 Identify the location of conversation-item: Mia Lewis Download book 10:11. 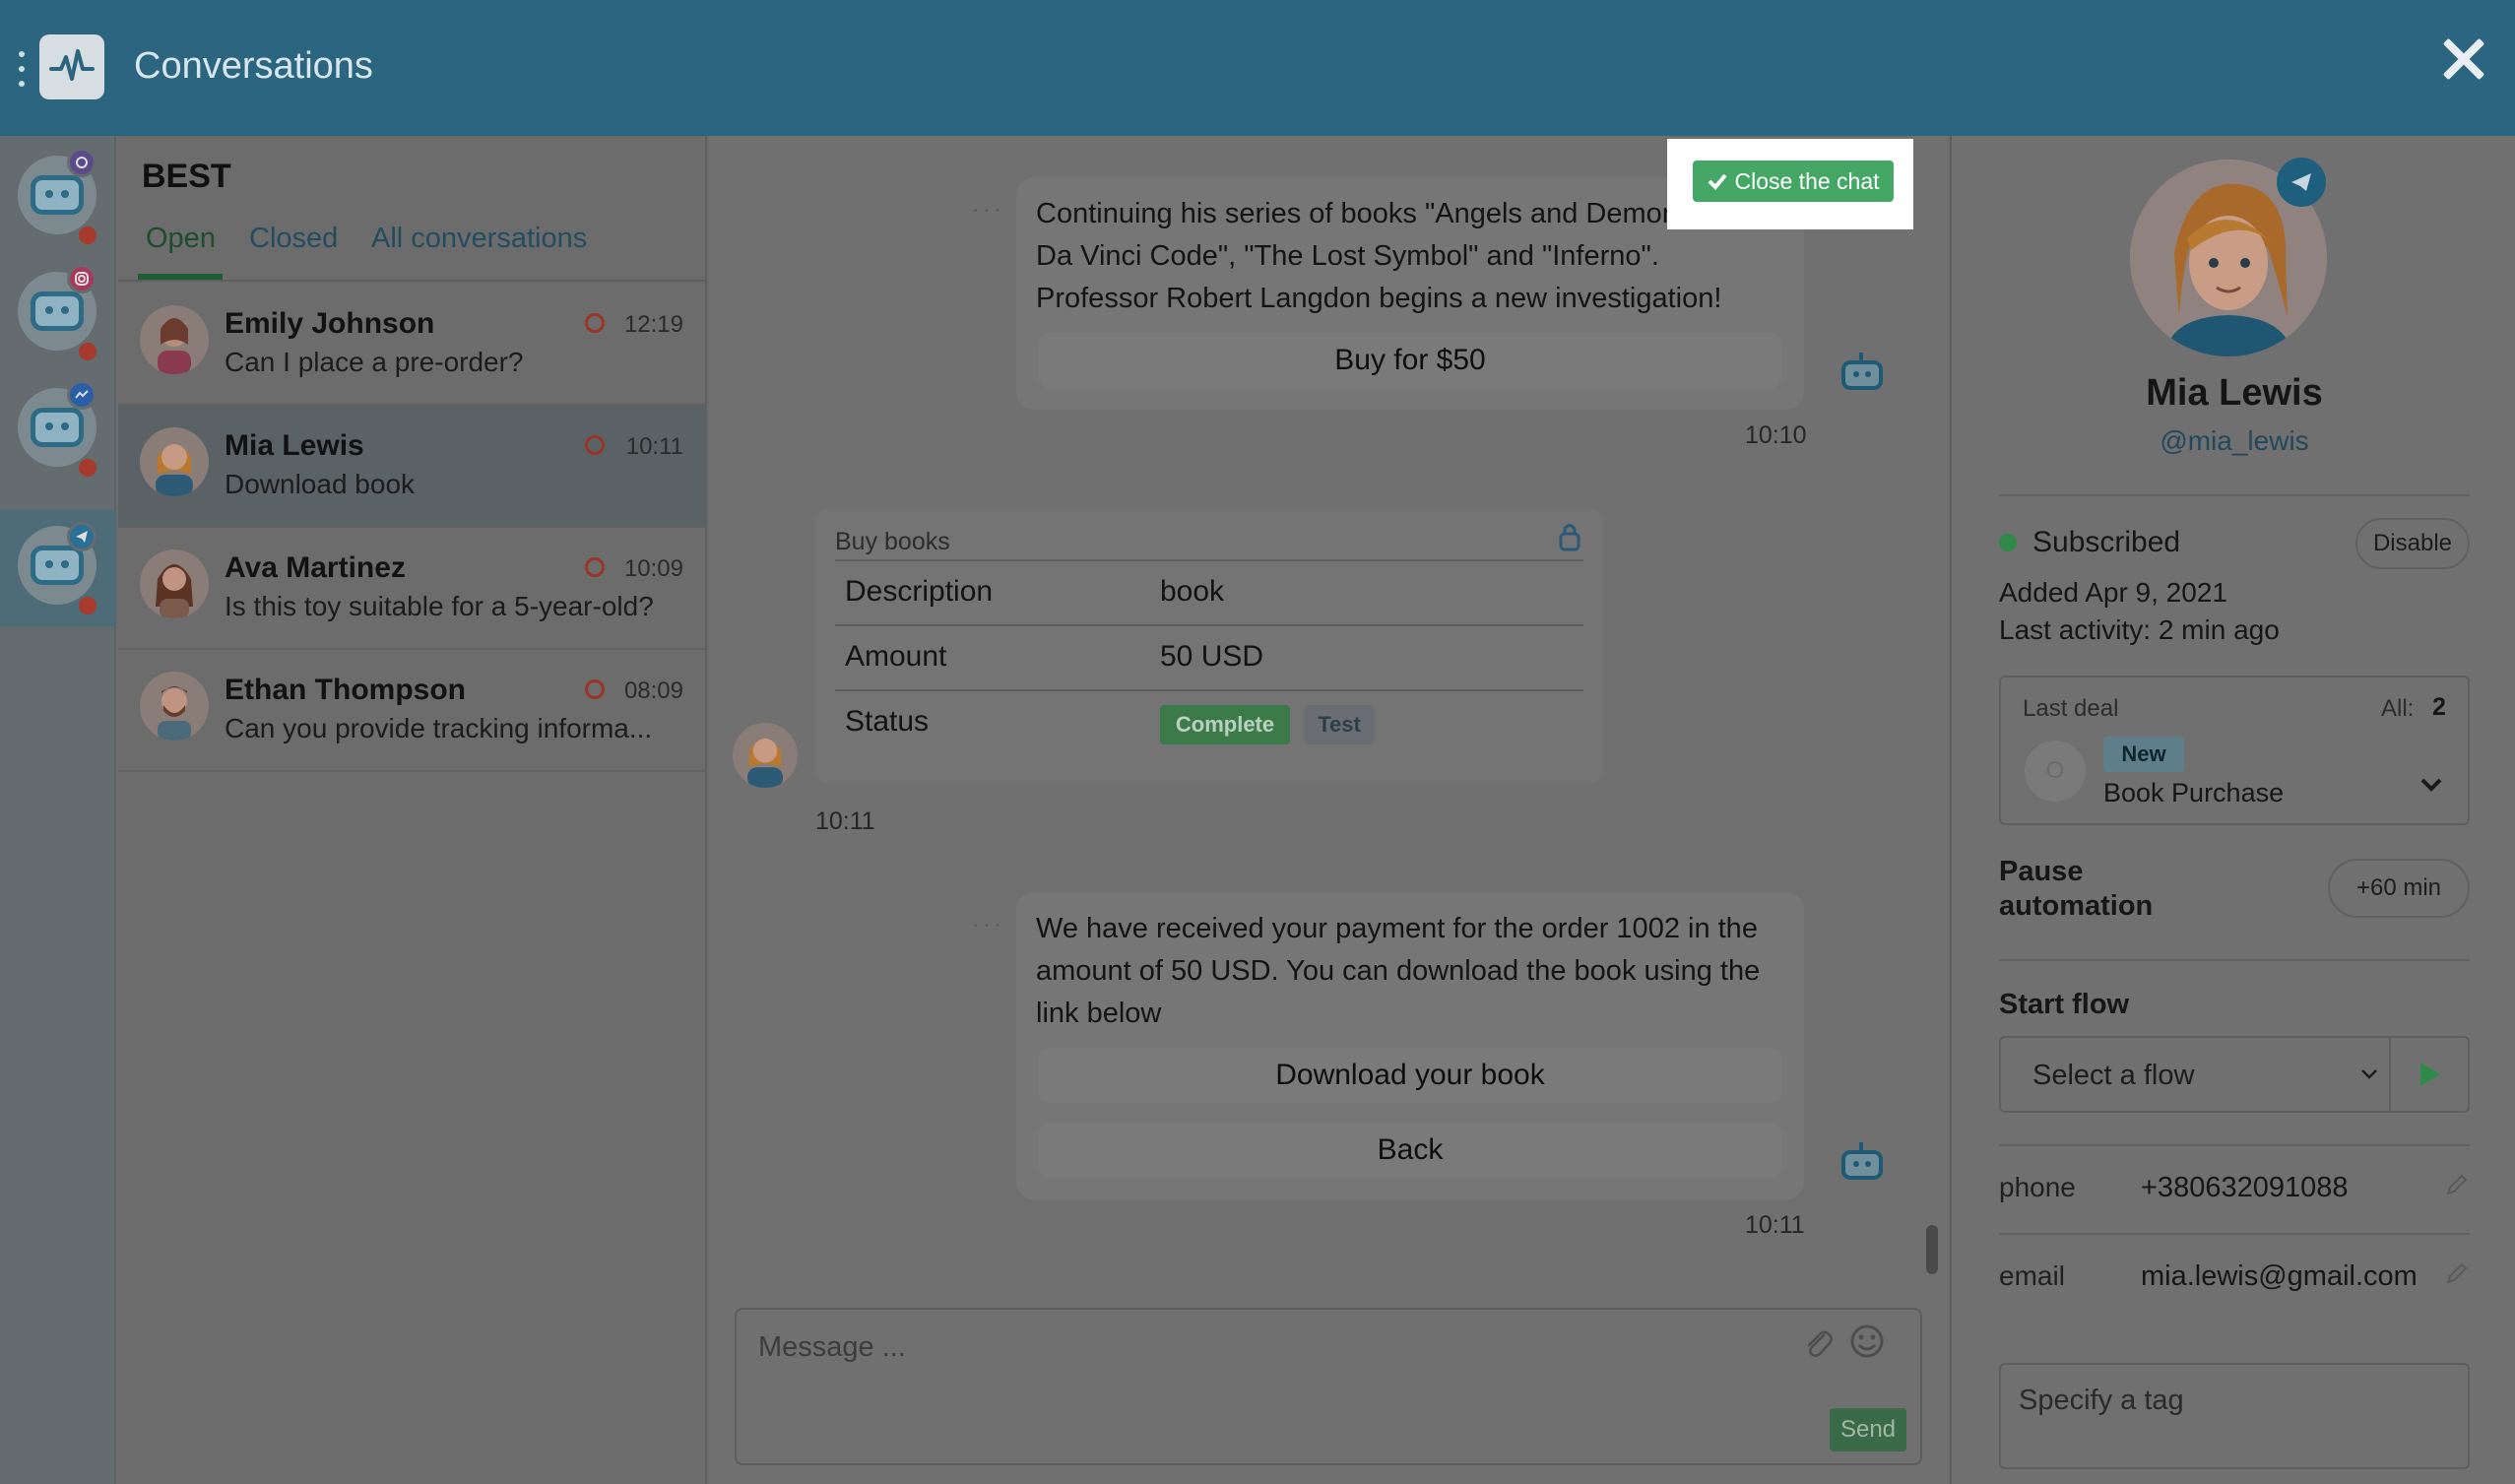
(412, 467).